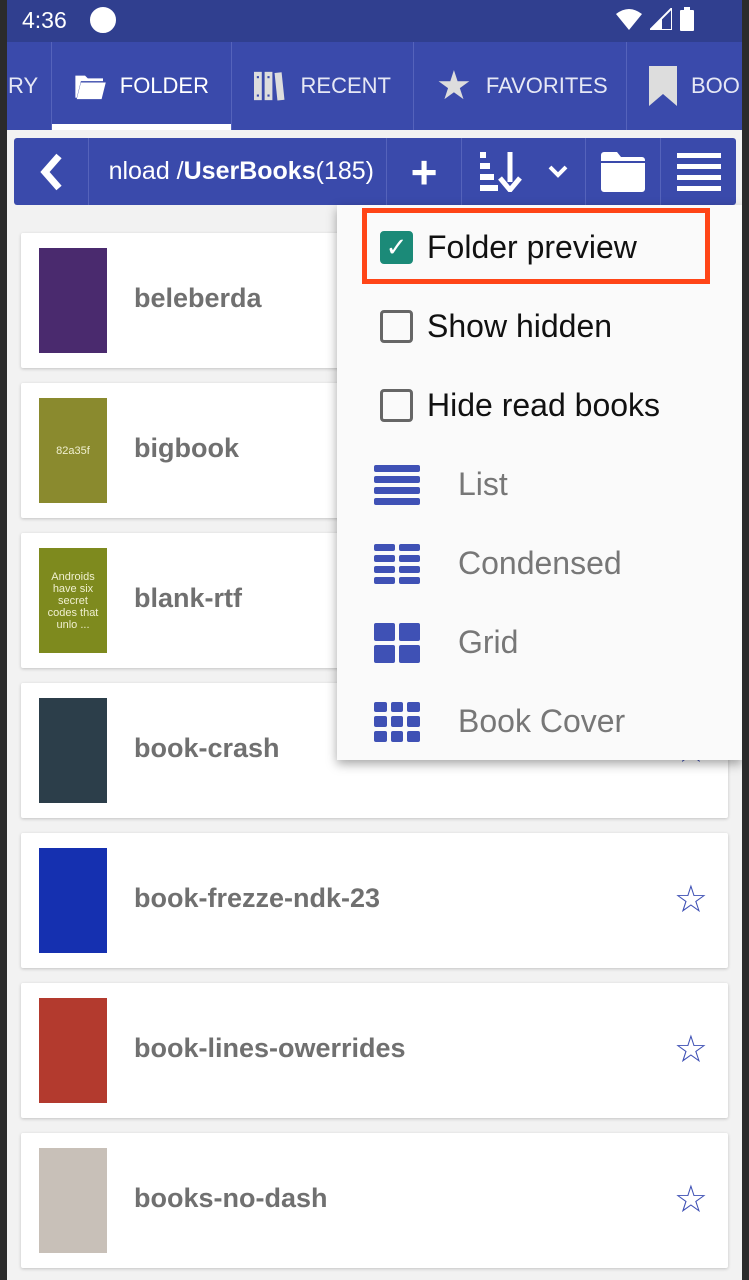  I want to click on status-bar: 4:36, so click(374, 21).